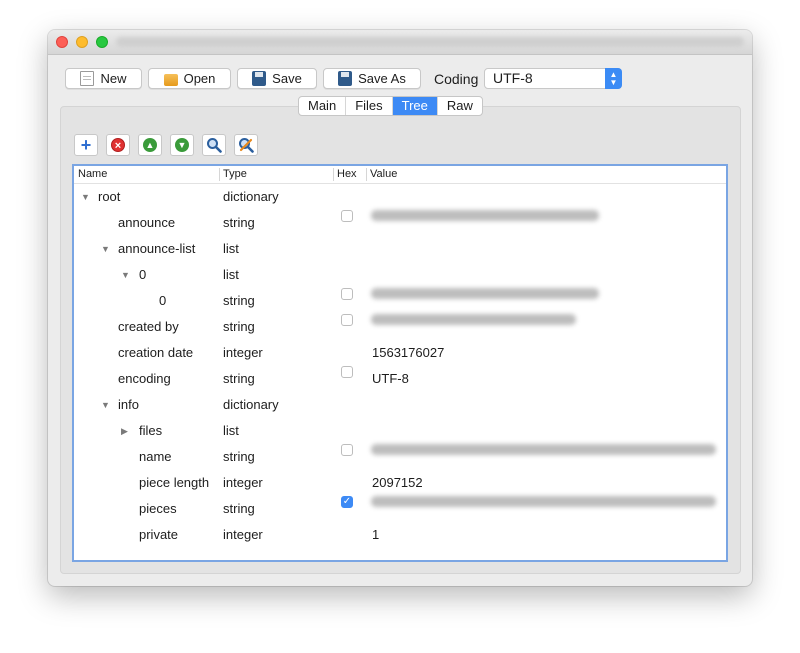 The image size is (800, 653). Describe the element at coordinates (400, 405) in the screenshot. I see `tree-row: ▼ info dictionary` at that location.